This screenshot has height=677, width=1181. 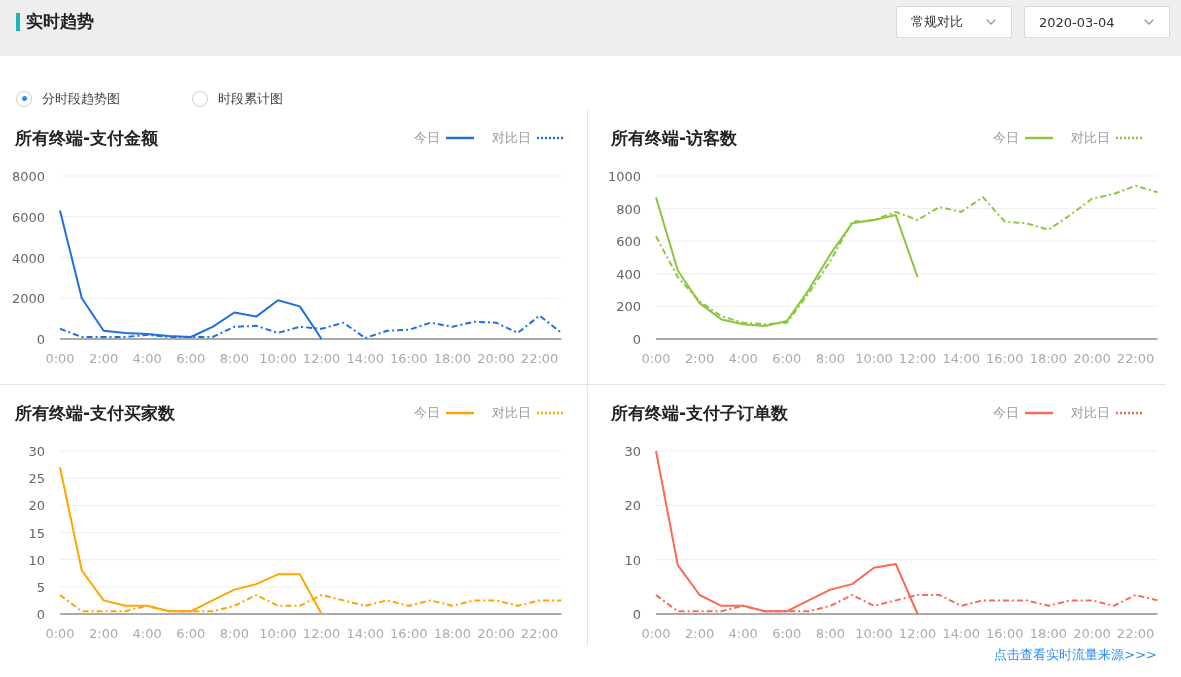 I want to click on y-axis-label: 8000, so click(x=28, y=176).